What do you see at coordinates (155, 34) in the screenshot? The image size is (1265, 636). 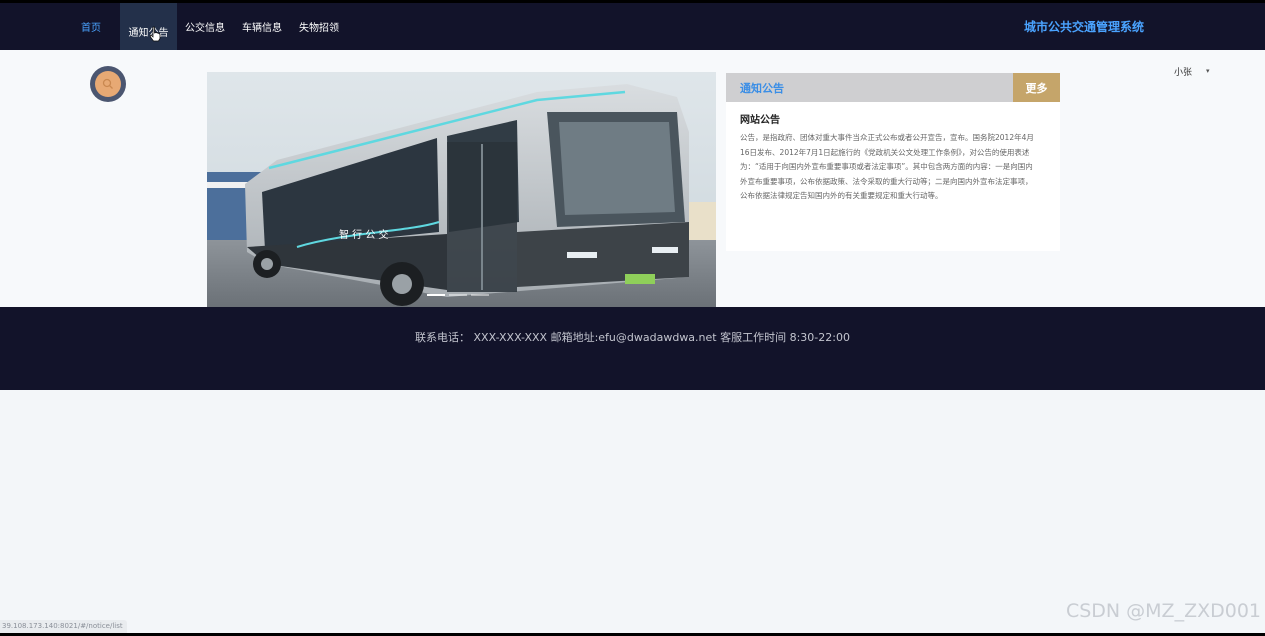 I see `hand-cursor-icon` at bounding box center [155, 34].